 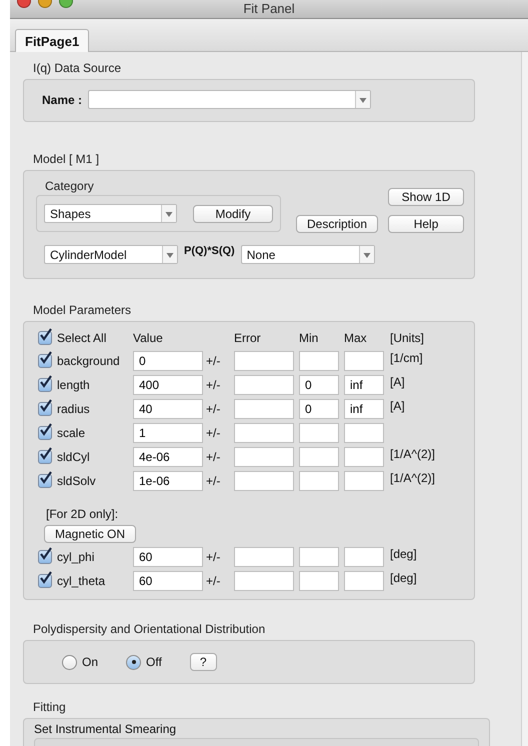 I want to click on column-header: Error, so click(x=248, y=338).